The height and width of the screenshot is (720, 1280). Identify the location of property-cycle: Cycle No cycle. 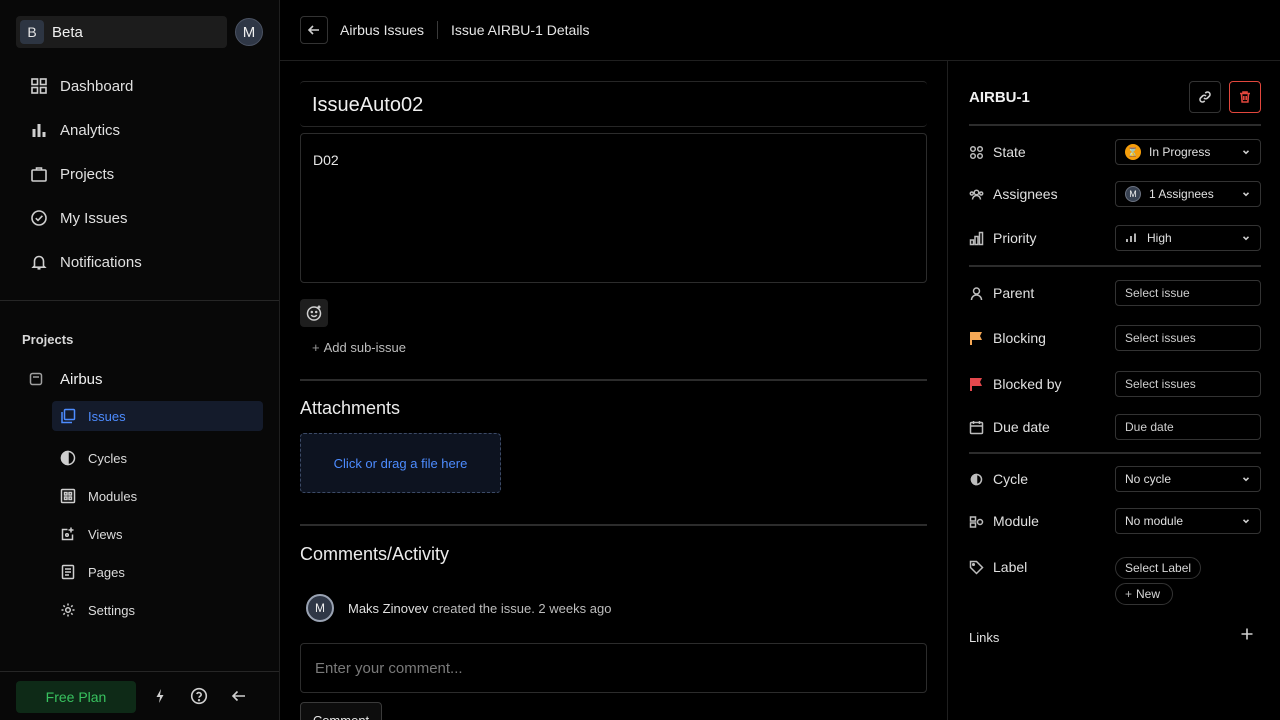
(1115, 479).